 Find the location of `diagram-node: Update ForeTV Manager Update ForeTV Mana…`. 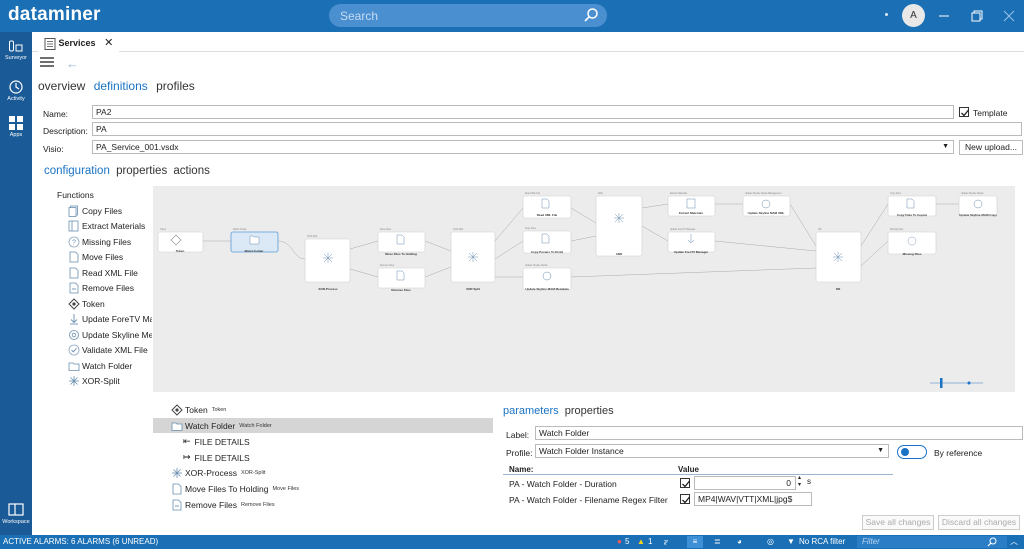

diagram-node: Update ForeTV Manager Update ForeTV Mana… is located at coordinates (691, 241).